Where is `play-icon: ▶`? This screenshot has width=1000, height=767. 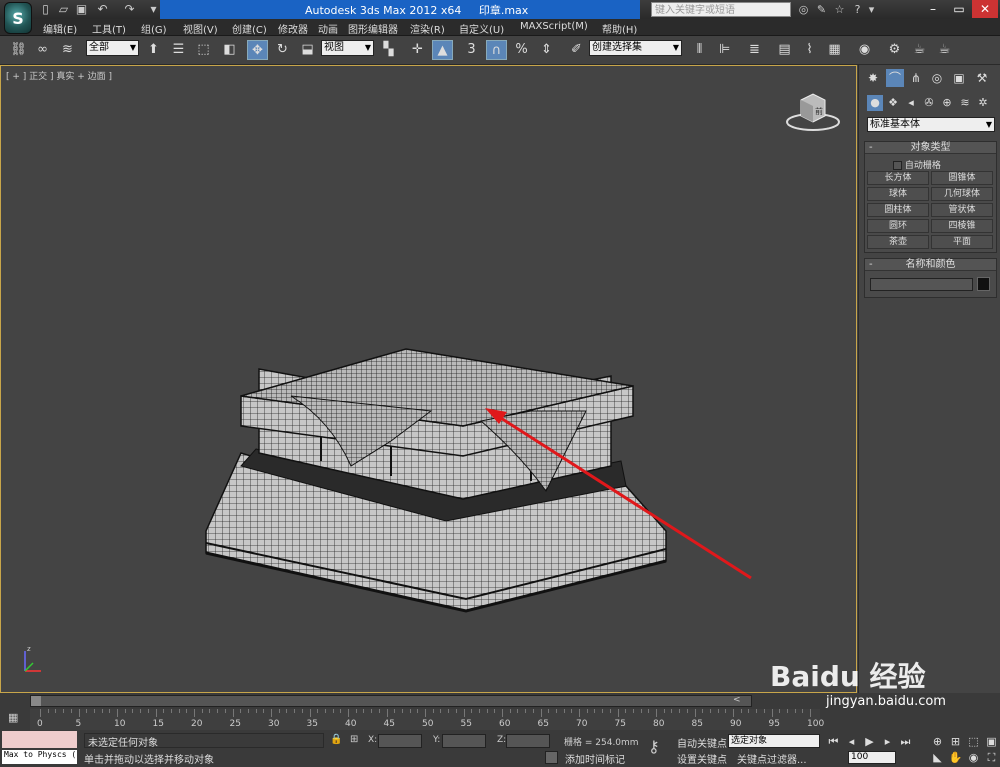 play-icon: ▶ is located at coordinates (869, 741).